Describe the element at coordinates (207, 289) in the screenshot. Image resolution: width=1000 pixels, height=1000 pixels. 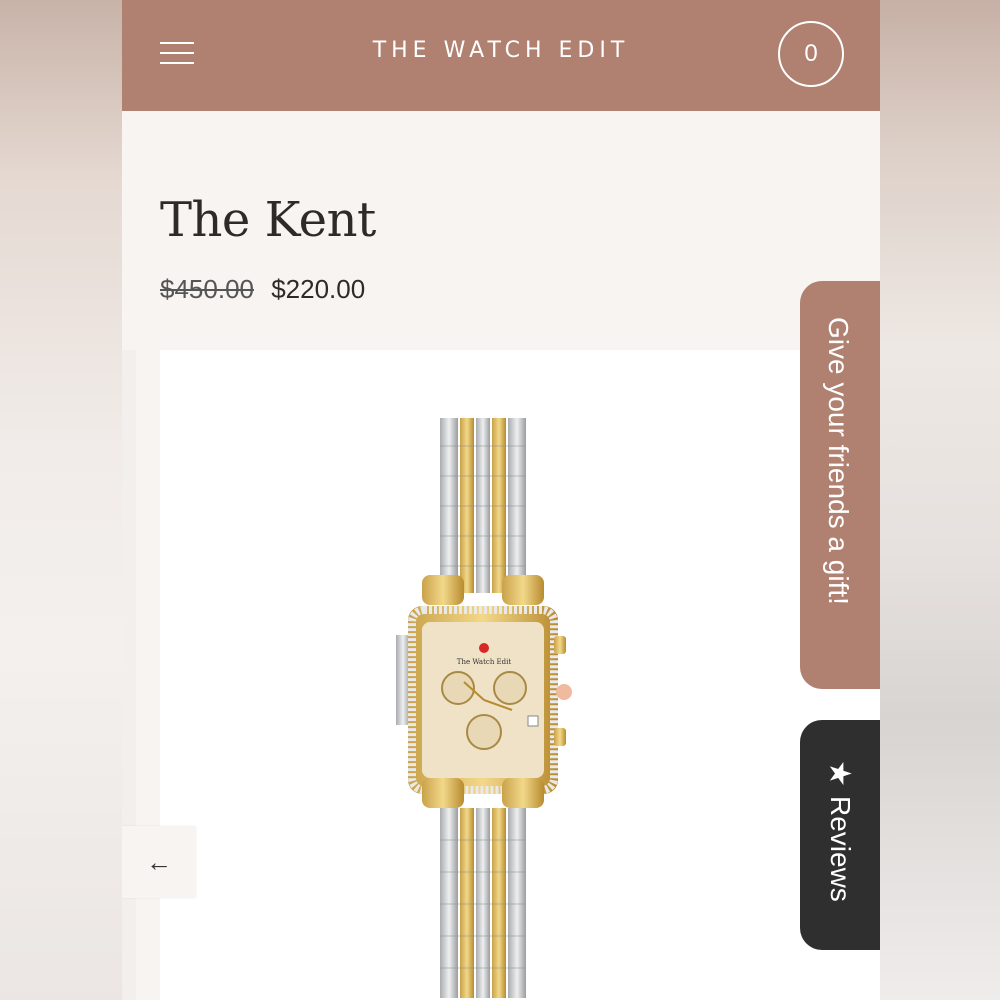
I see `original-price: $450.00` at that location.